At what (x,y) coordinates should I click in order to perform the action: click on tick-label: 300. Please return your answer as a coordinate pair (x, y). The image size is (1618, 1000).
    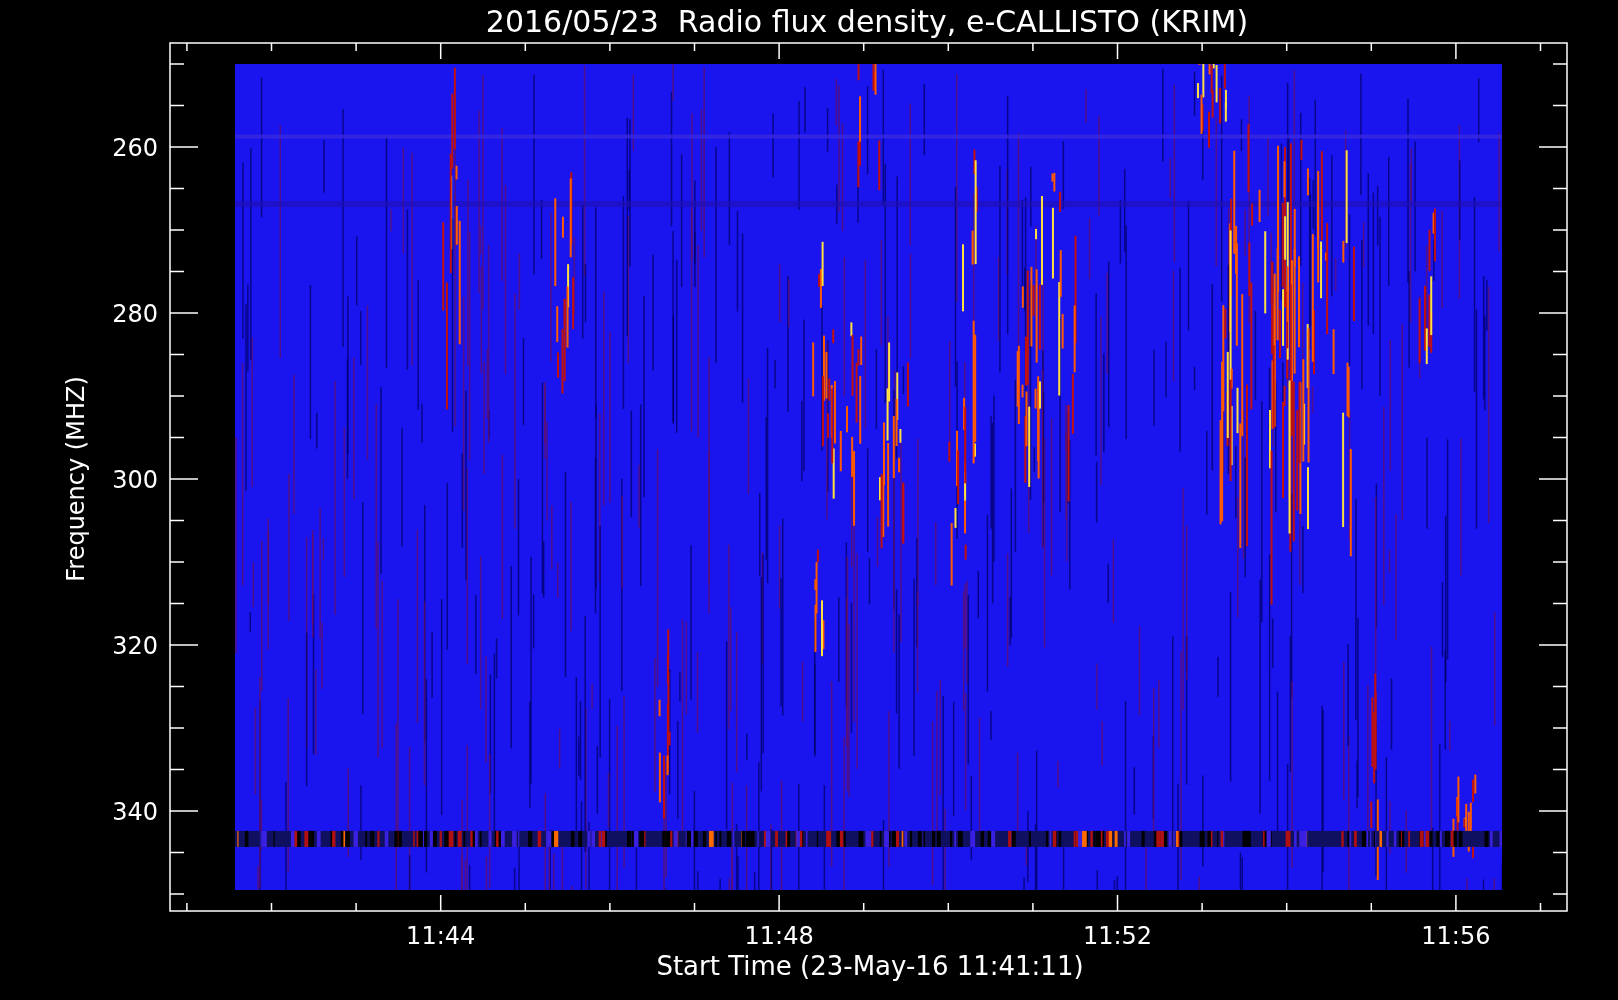
    Looking at the image, I should click on (135, 480).